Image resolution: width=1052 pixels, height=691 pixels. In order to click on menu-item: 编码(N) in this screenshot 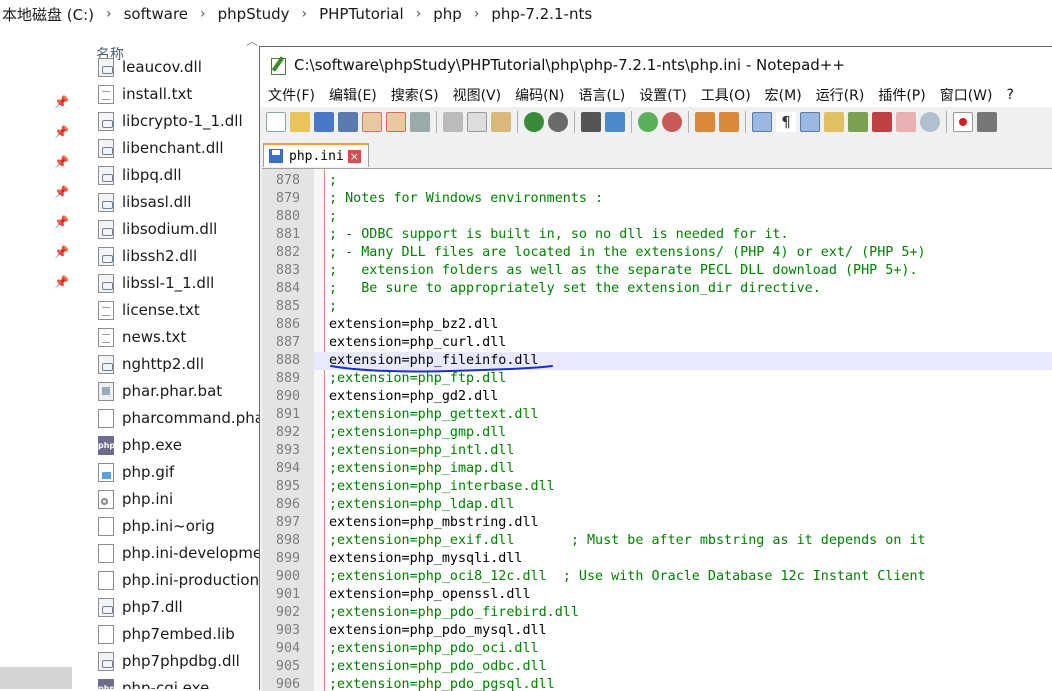, I will do `click(538, 95)`.